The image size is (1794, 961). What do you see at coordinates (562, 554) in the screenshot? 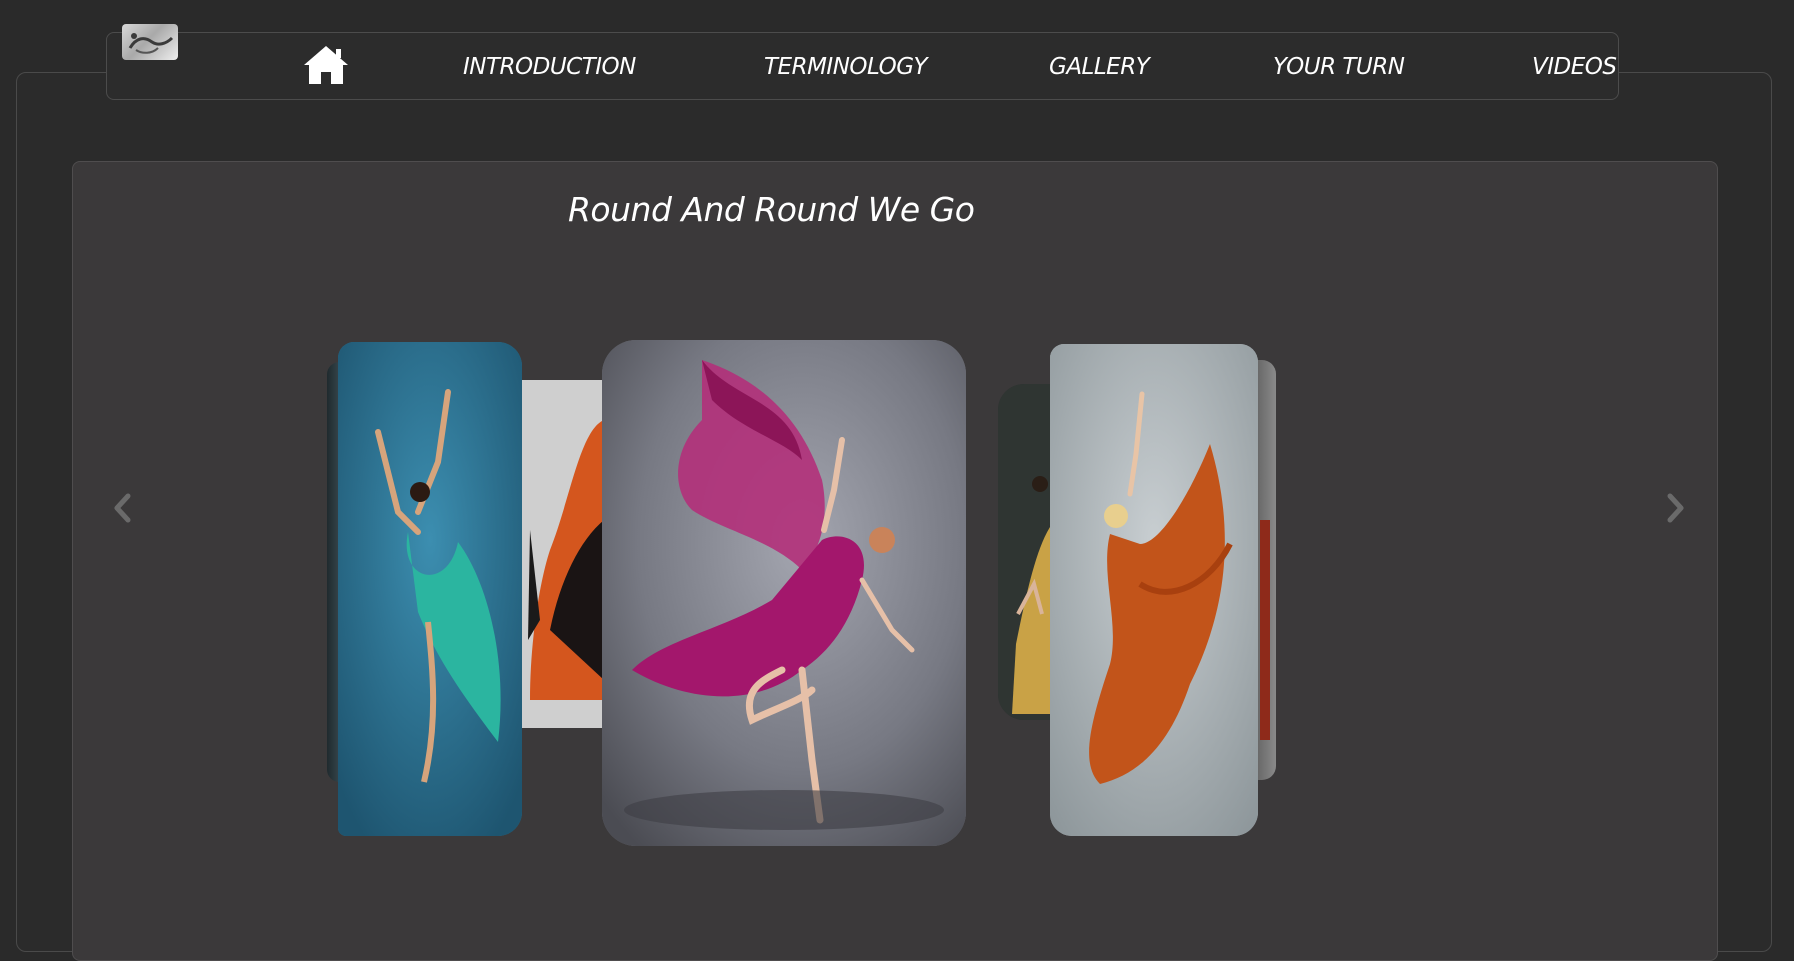
I see `slide-orange-black` at bounding box center [562, 554].